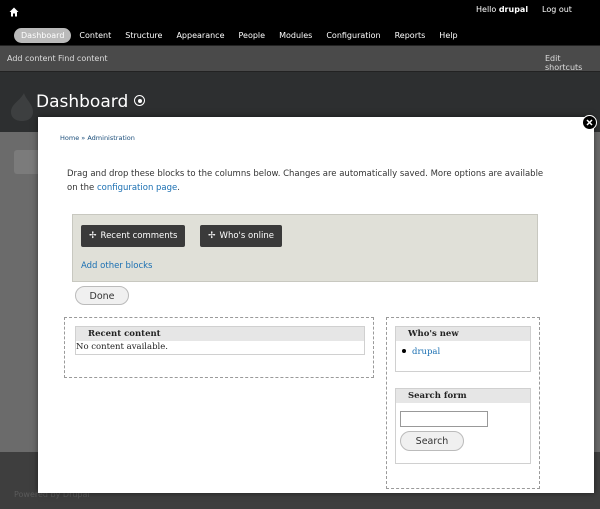  Describe the element at coordinates (14, 12) in the screenshot. I see `home-icon` at that location.